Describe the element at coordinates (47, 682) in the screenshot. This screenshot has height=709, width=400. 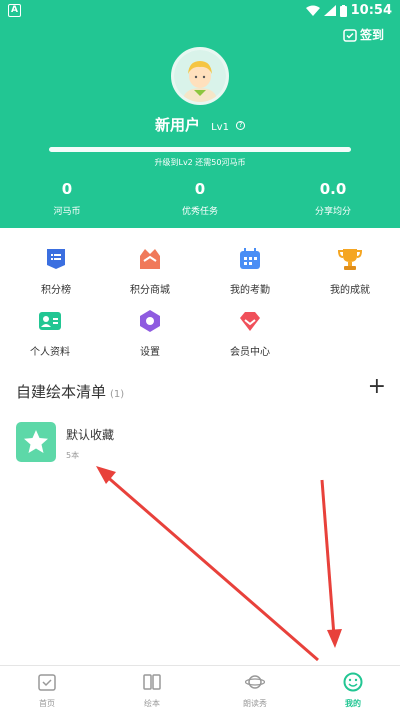
I see `home-icon` at that location.